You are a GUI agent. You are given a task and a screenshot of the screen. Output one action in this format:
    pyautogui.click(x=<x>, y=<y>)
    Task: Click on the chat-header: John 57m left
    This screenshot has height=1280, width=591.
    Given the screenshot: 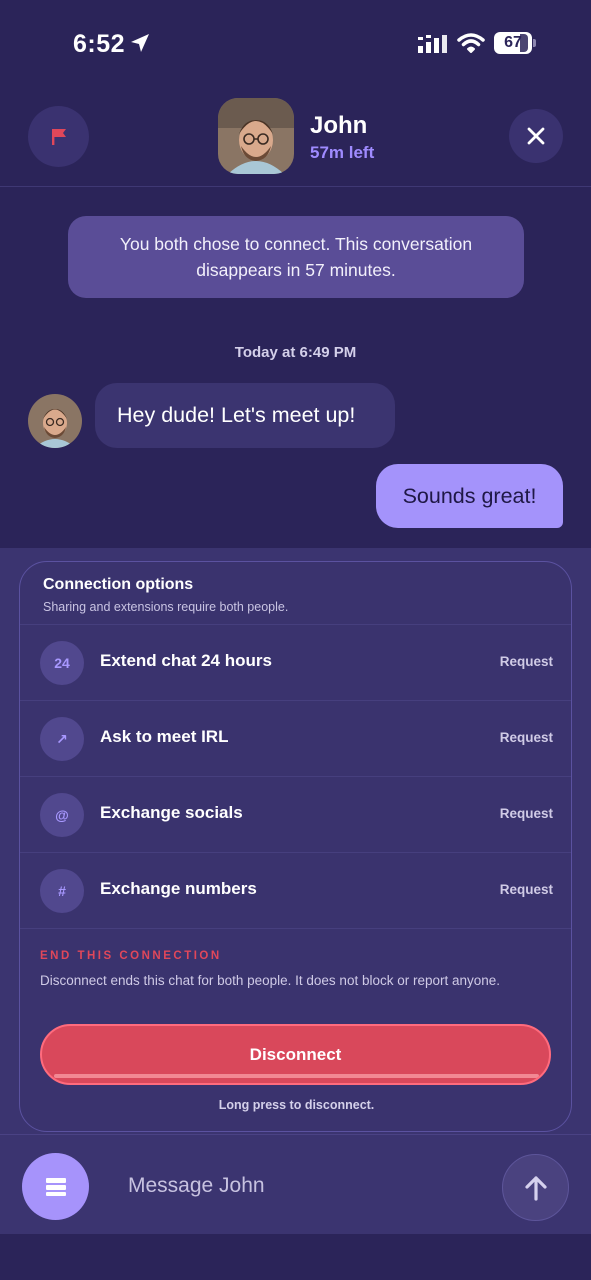 What is the action you would take?
    pyautogui.click(x=295, y=138)
    